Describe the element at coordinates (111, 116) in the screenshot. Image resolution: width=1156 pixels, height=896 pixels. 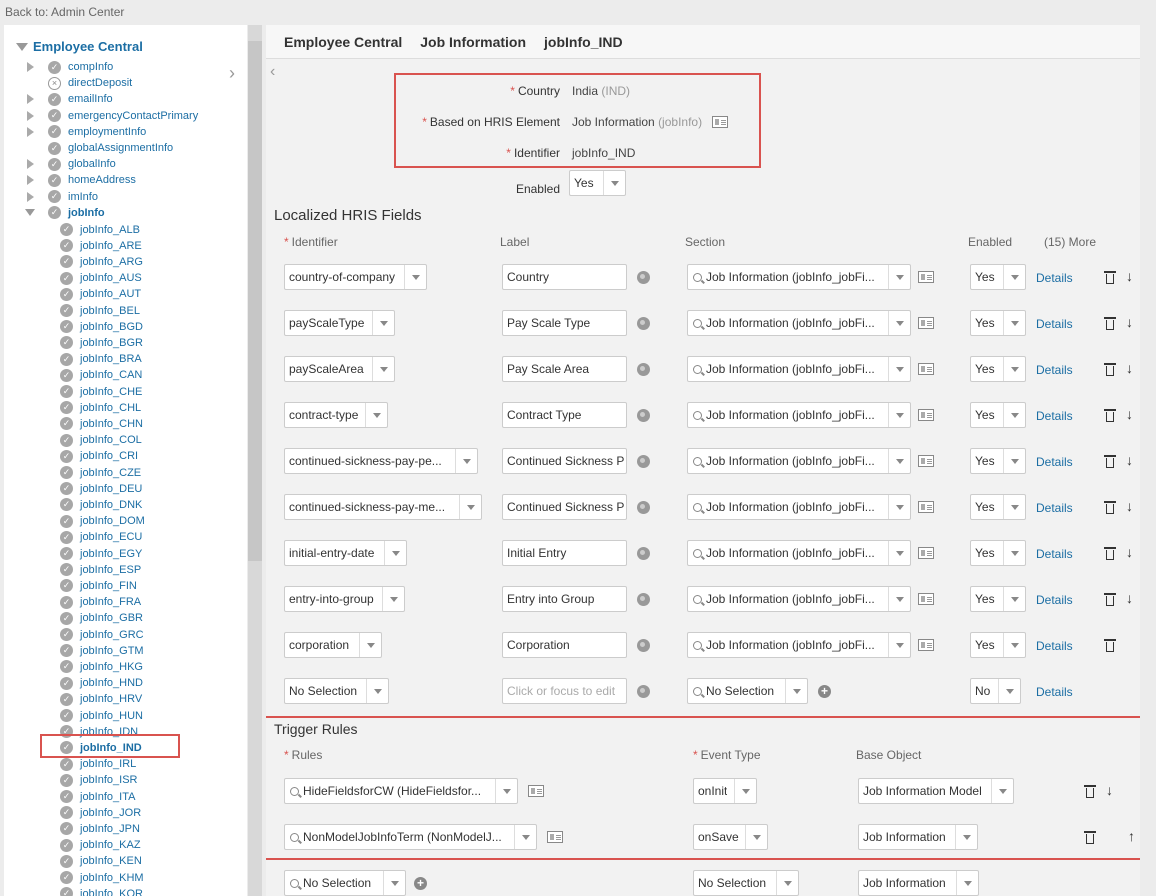
I see `tree-node: ✓ emergencyContactPrimary` at that location.